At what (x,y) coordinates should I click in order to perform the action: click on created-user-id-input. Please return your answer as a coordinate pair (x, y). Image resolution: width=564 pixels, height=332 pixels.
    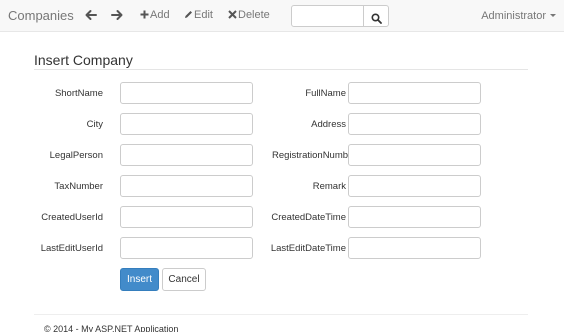
    Looking at the image, I should click on (186, 217).